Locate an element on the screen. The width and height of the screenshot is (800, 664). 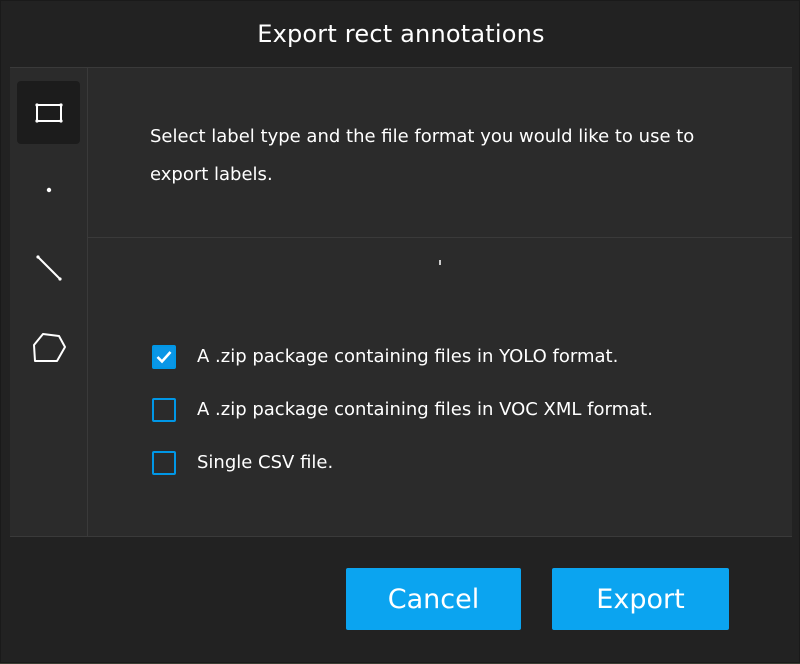
tool-line is located at coordinates (48, 267).